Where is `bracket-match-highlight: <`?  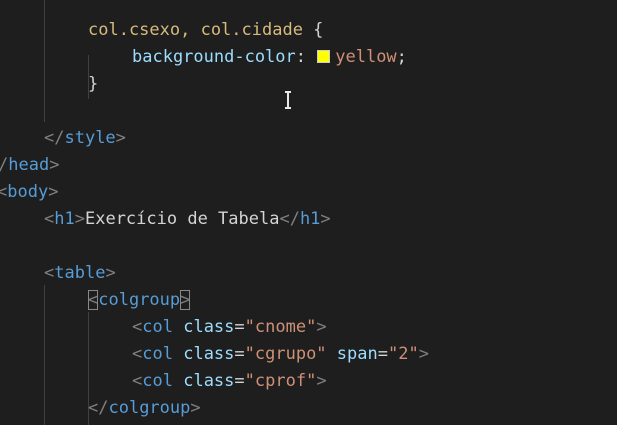
bracket-match-highlight: < is located at coordinates (93, 300).